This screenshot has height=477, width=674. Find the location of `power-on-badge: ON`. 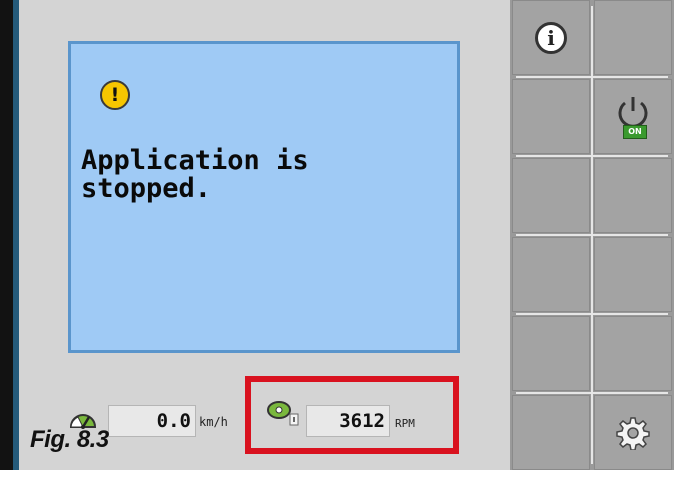

power-on-badge: ON is located at coordinates (635, 131).